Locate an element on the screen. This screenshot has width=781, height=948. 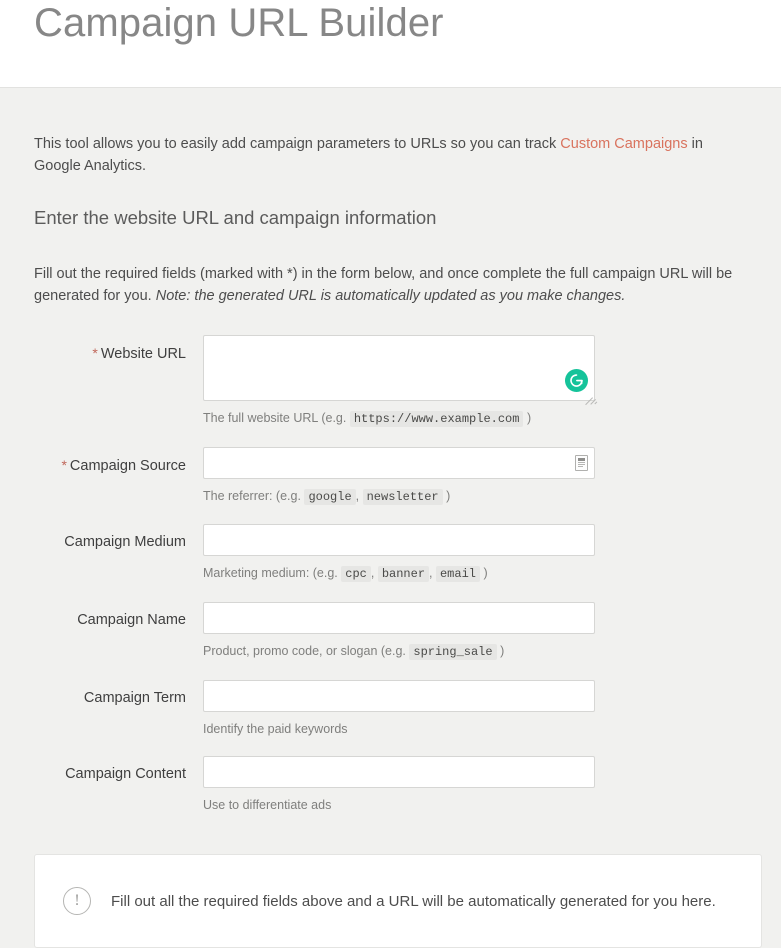
campaign-medium-input is located at coordinates (399, 540).